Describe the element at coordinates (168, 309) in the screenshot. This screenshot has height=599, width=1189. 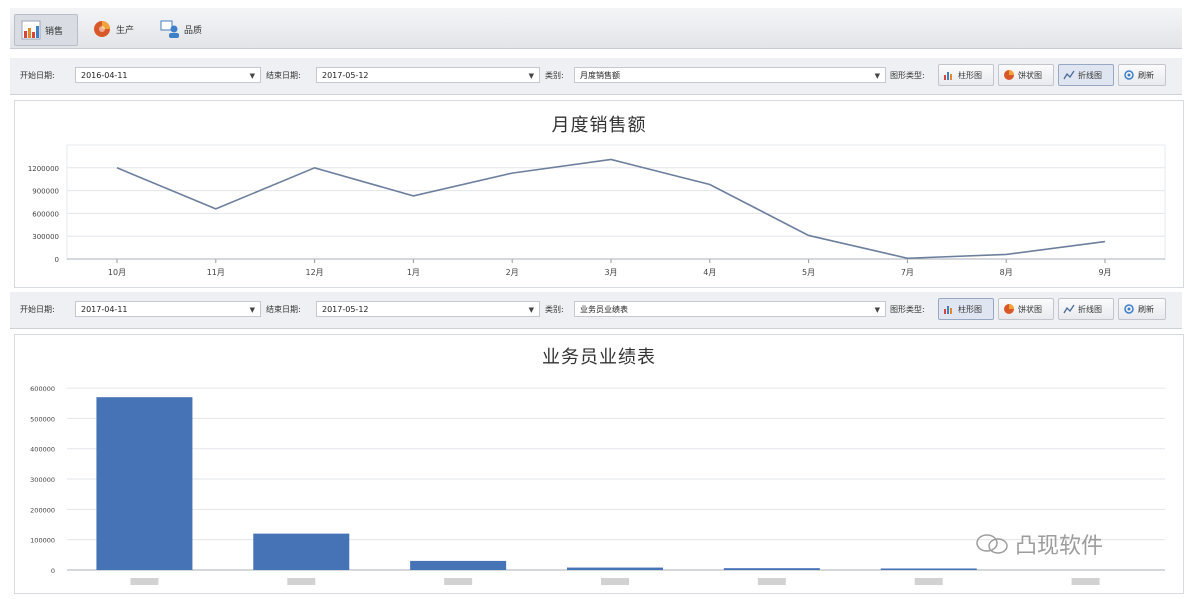
I see `start-date-combo: 2017-04-11 ▼` at that location.